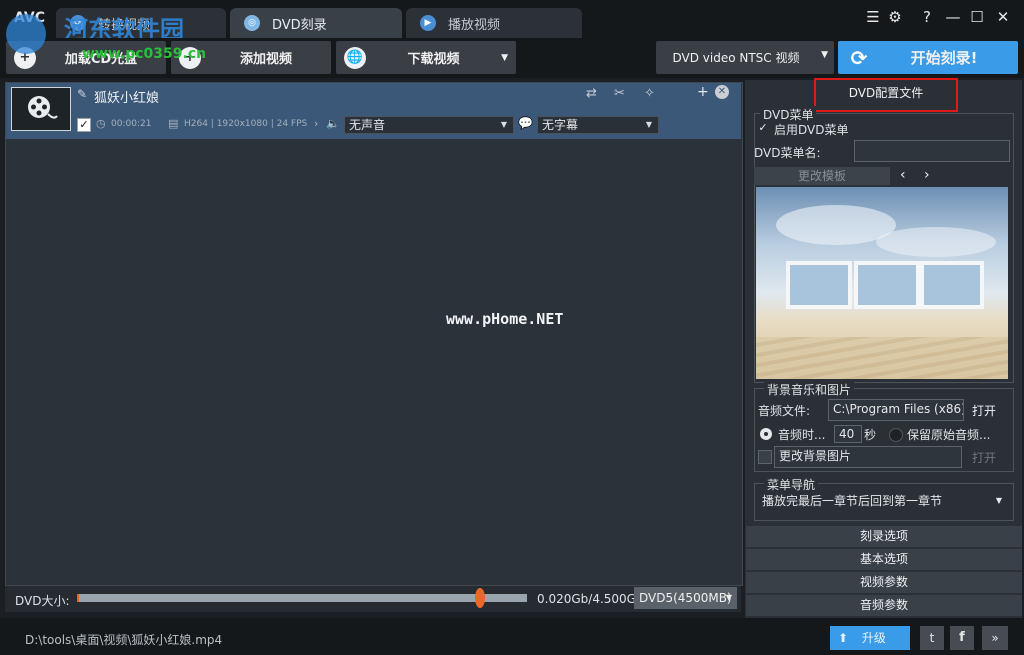 The image size is (1024, 655). Describe the element at coordinates (428, 23) in the screenshot. I see `play-icon: ▶` at that location.